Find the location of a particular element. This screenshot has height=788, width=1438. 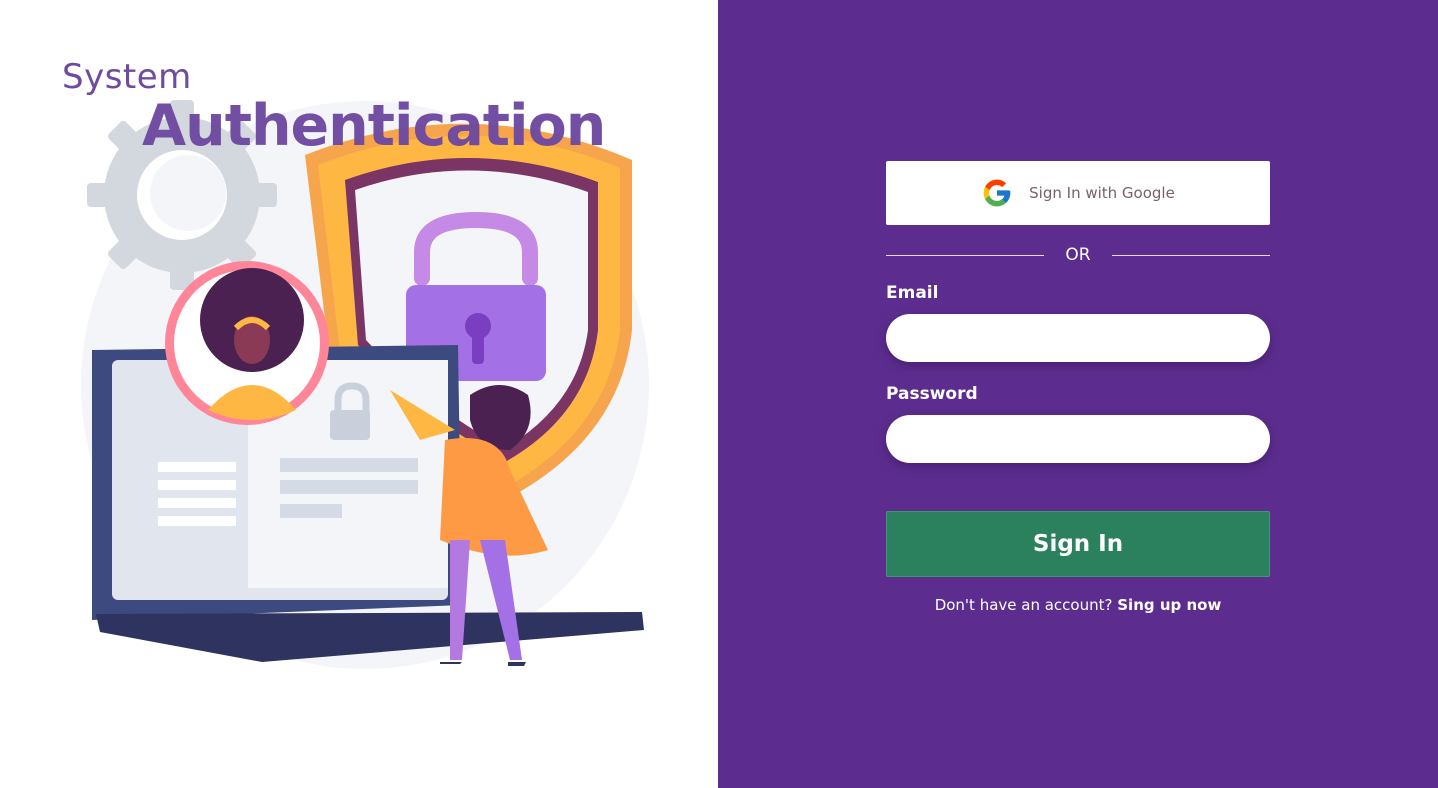

password-field is located at coordinates (1078, 439).